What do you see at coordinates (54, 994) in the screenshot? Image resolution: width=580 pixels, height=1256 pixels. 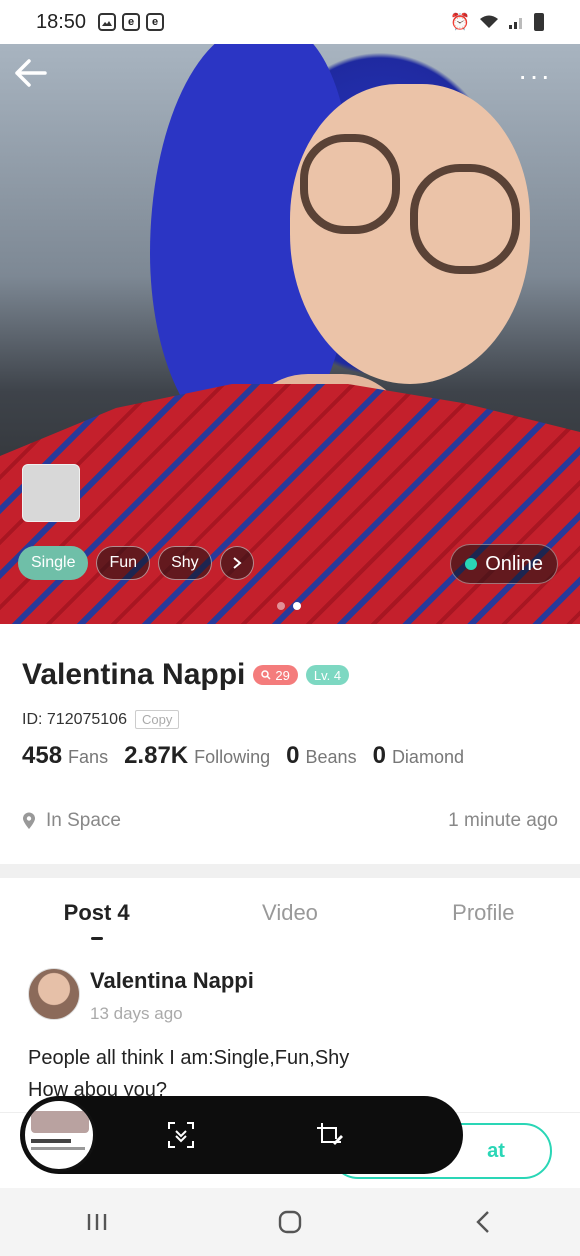 I see `avatar` at bounding box center [54, 994].